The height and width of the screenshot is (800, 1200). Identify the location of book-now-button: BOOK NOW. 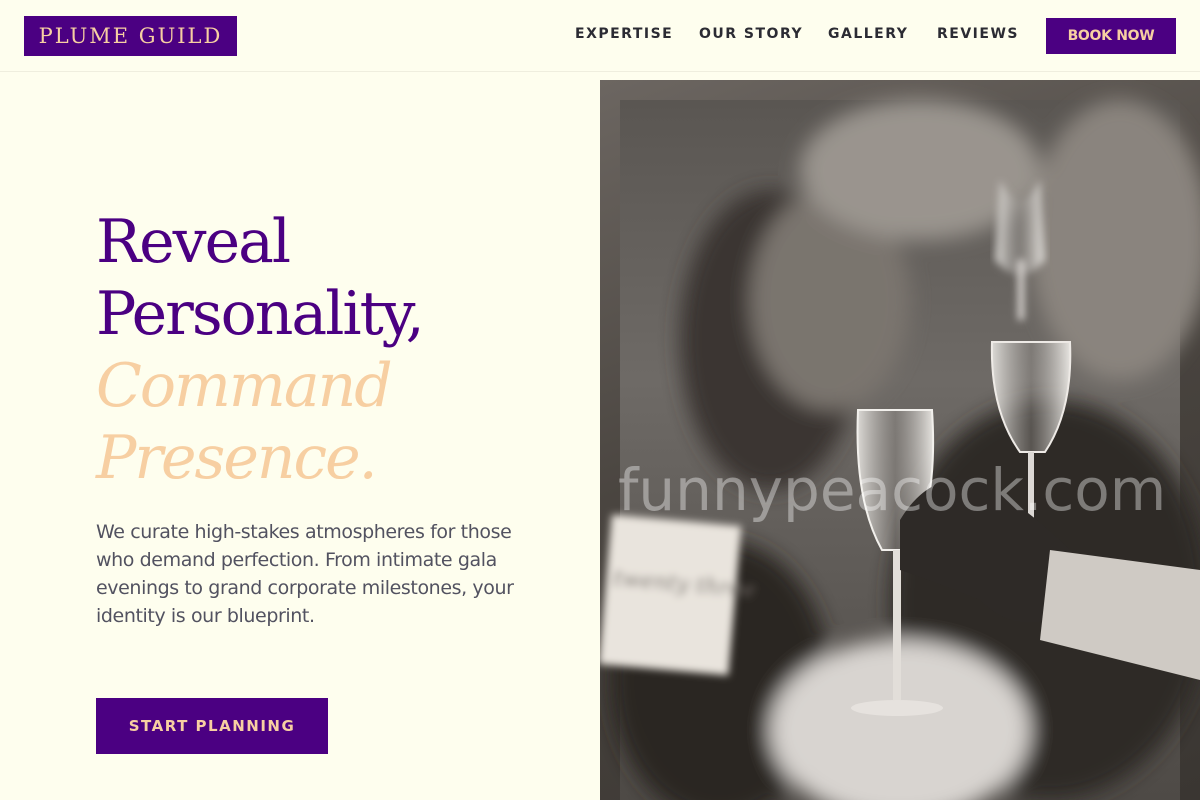
(1111, 36).